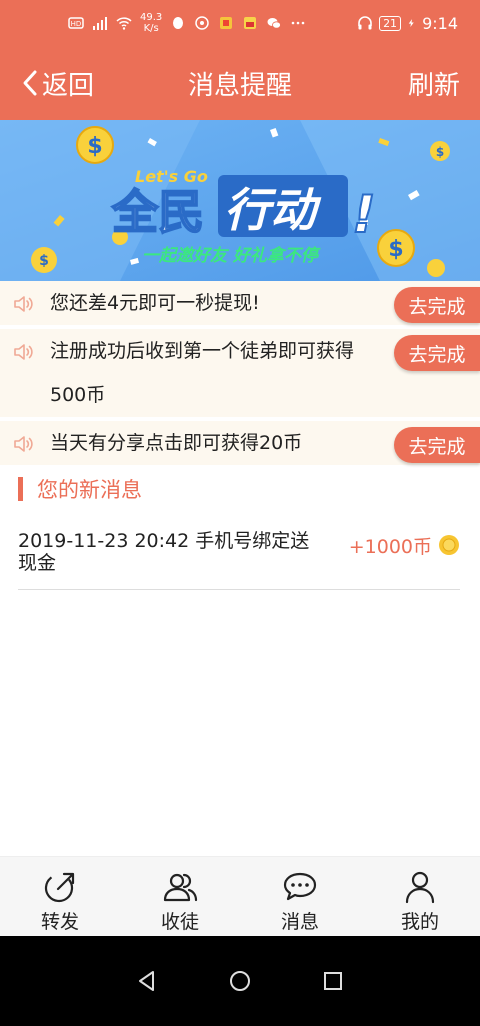 The height and width of the screenshot is (1026, 480). What do you see at coordinates (226, 23) in the screenshot?
I see `app-notify-icon` at bounding box center [226, 23].